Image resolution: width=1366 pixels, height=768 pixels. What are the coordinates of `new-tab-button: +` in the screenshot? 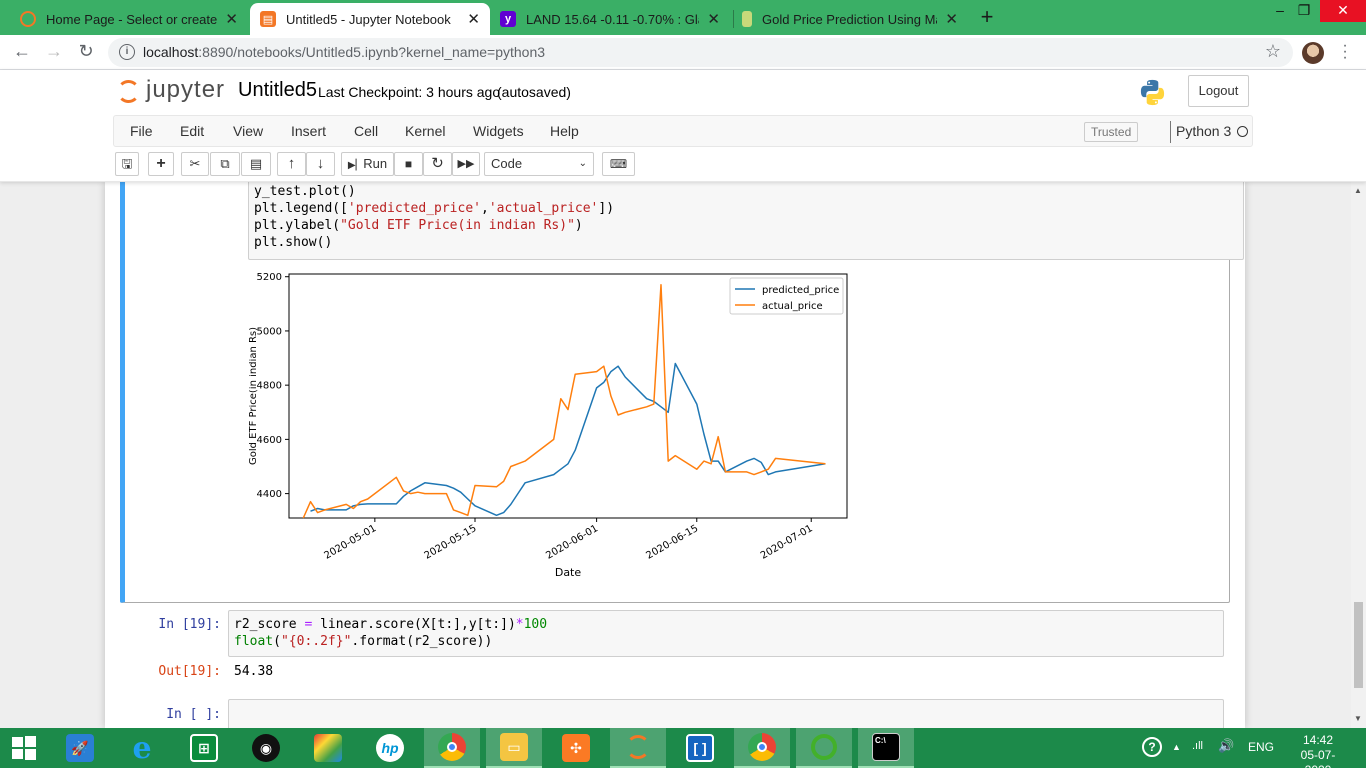 It's located at (987, 17).